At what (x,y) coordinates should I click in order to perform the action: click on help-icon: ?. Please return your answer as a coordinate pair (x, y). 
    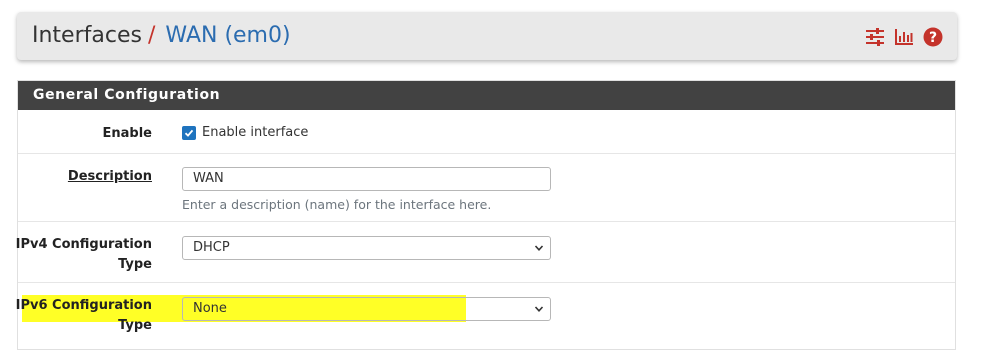
    Looking at the image, I should click on (933, 37).